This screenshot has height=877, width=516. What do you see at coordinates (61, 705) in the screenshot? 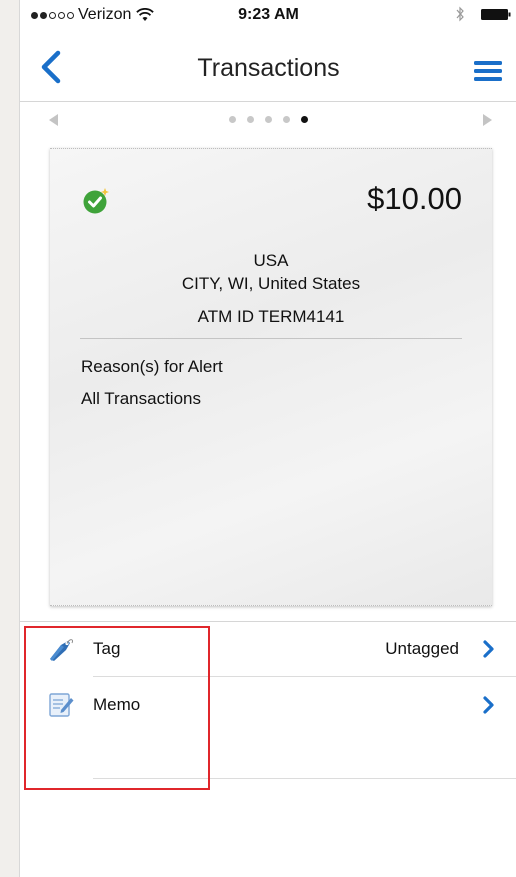
I see `memo-pencil-icon` at bounding box center [61, 705].